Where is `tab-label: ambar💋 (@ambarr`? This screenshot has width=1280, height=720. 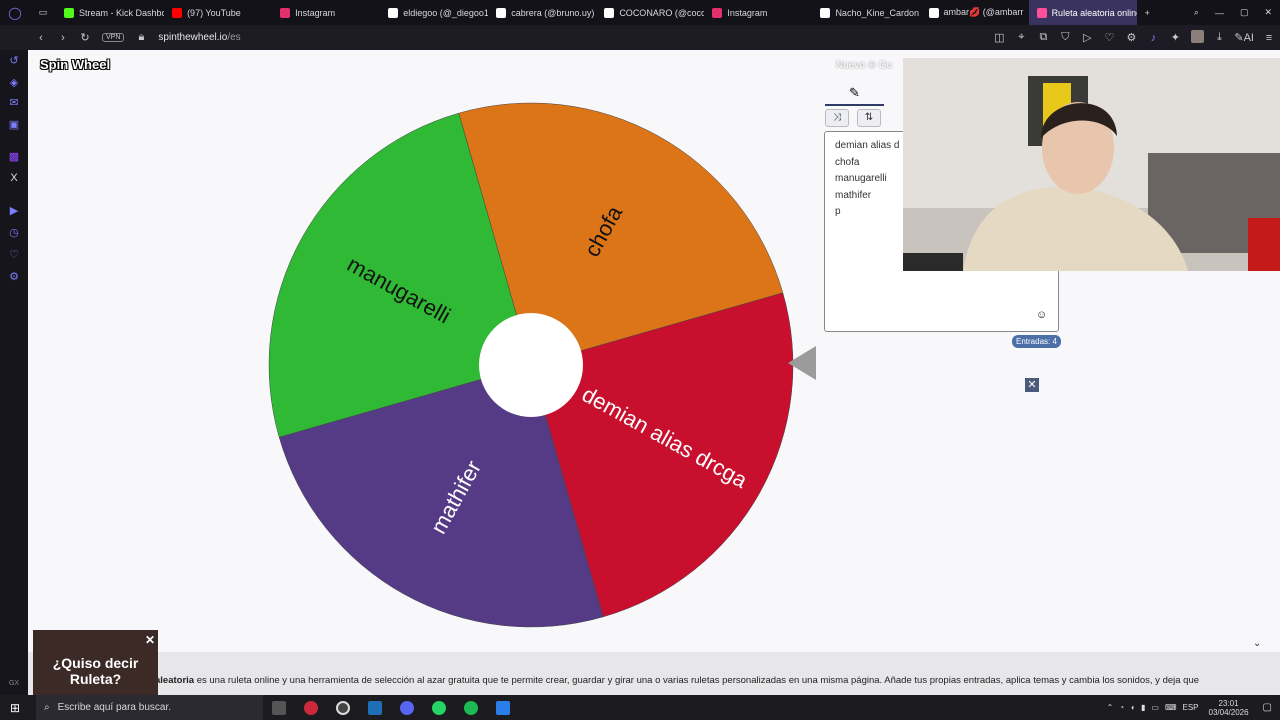 tab-label: ambar💋 (@ambarr is located at coordinates (983, 12).